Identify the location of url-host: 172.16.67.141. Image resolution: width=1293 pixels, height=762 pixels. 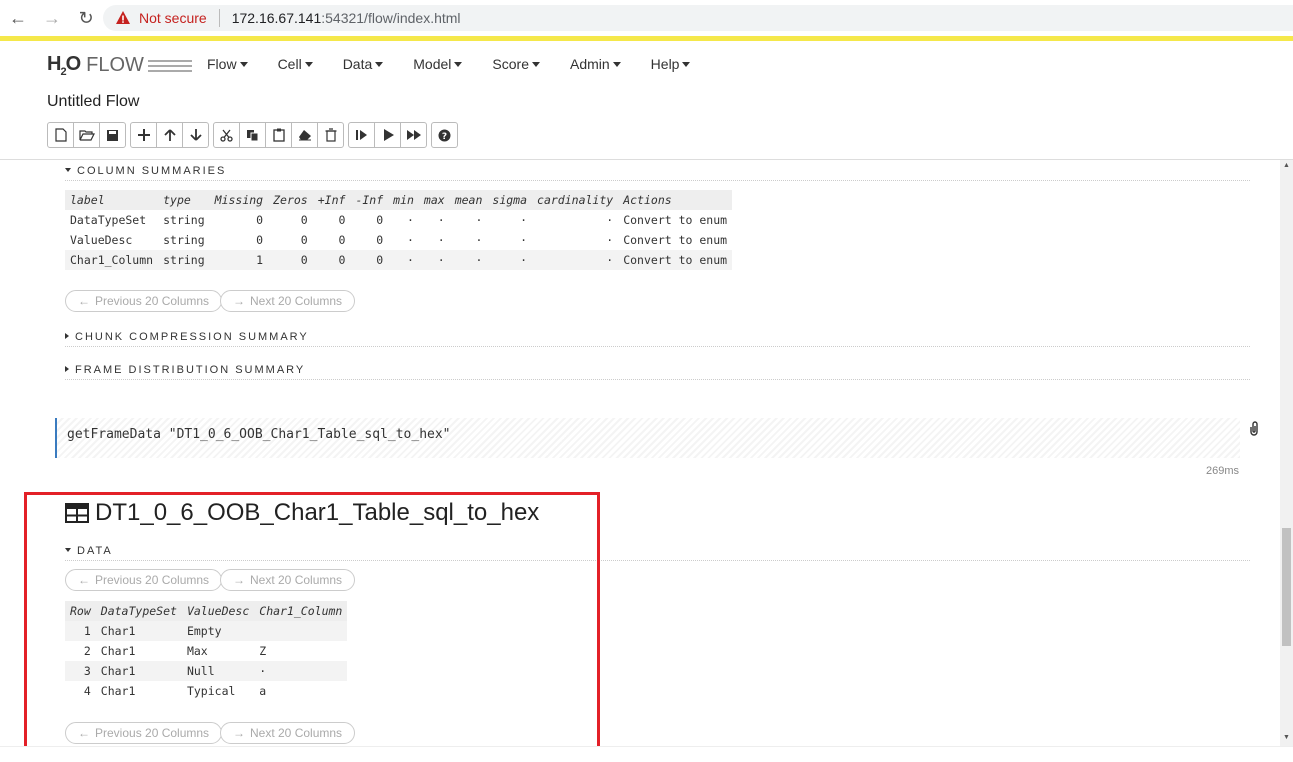
(276, 18).